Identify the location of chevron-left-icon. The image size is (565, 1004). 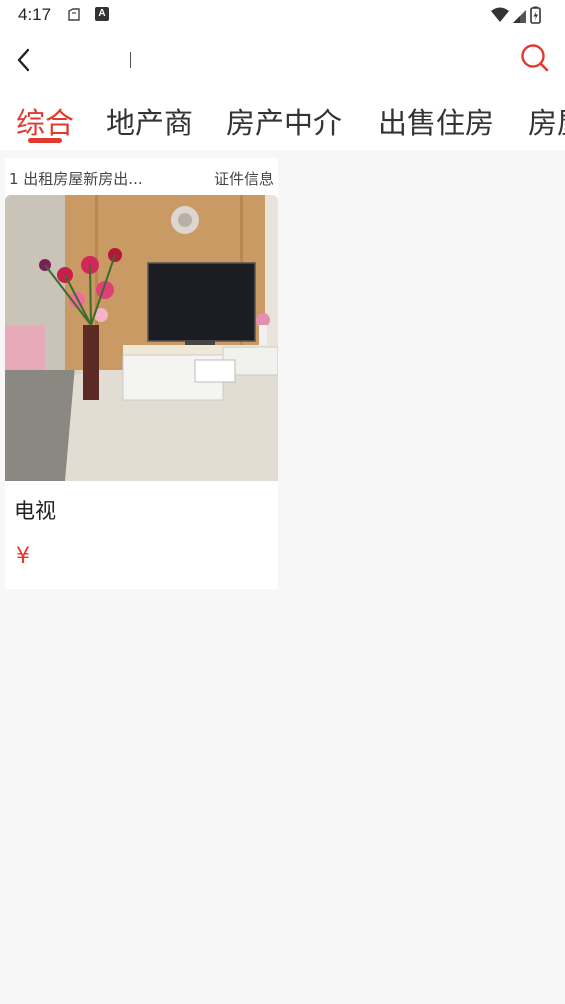
(23, 60).